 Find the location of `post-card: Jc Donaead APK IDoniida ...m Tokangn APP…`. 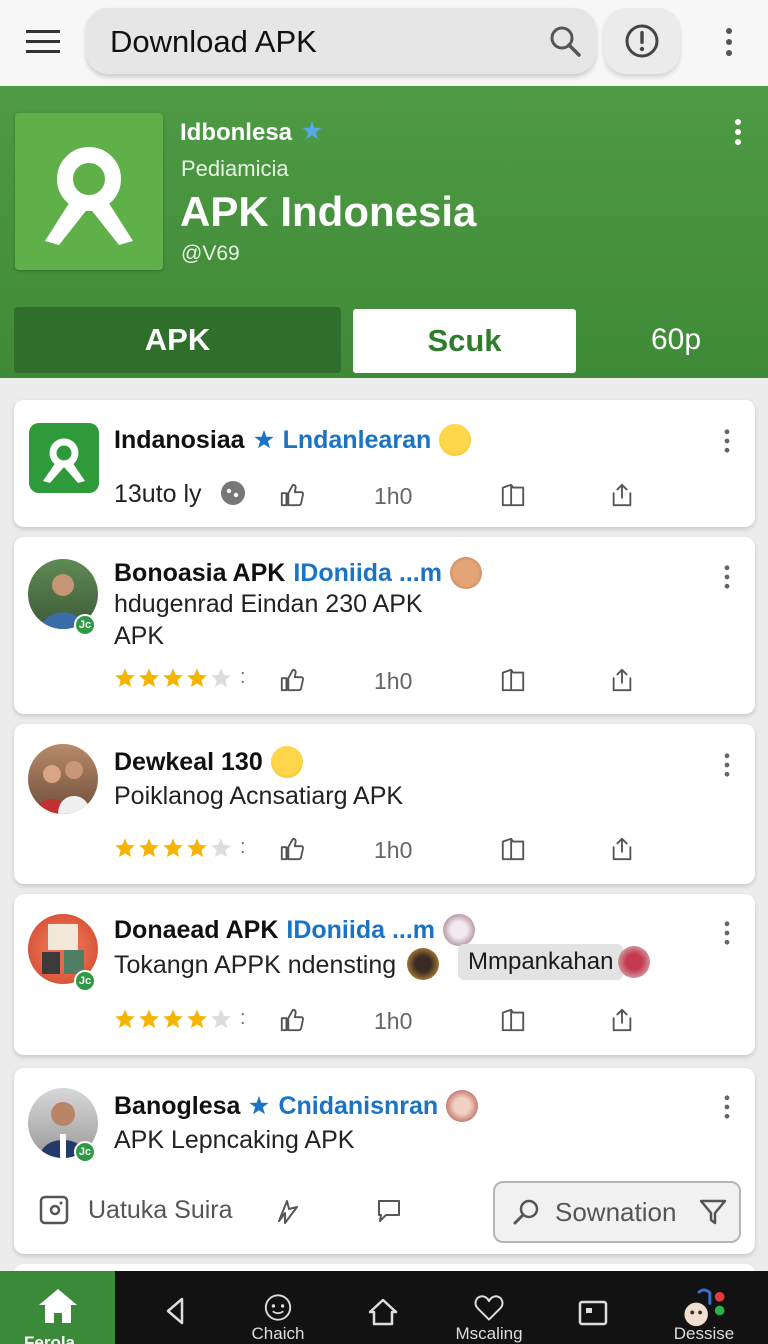

post-card: Jc Donaead APK IDoniida ...m Tokangn APP… is located at coordinates (384, 974).